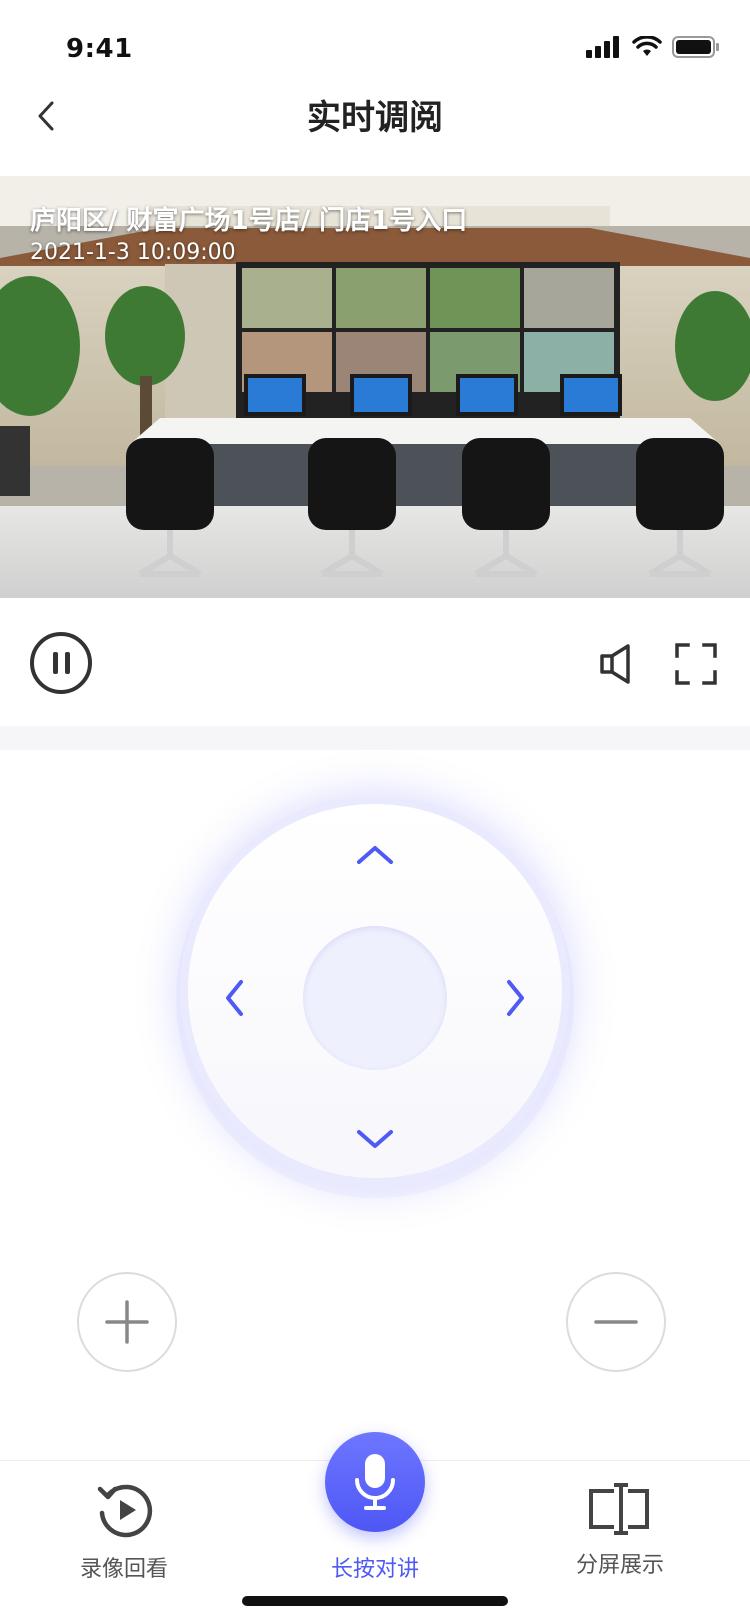 The height and width of the screenshot is (1624, 750). Describe the element at coordinates (375, 662) in the screenshot. I see `playback-controls` at that location.